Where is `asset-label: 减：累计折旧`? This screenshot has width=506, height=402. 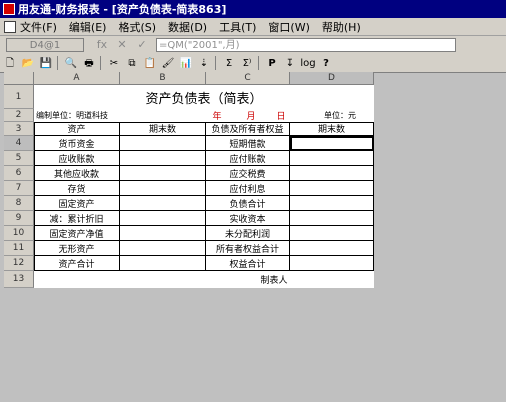
asset-label: 减：累计折旧 is located at coordinates (77, 218).